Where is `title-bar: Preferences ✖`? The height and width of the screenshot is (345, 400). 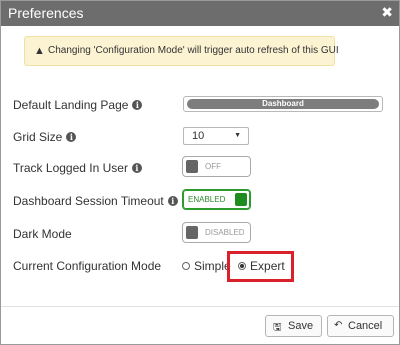 title-bar: Preferences ✖ is located at coordinates (200, 13).